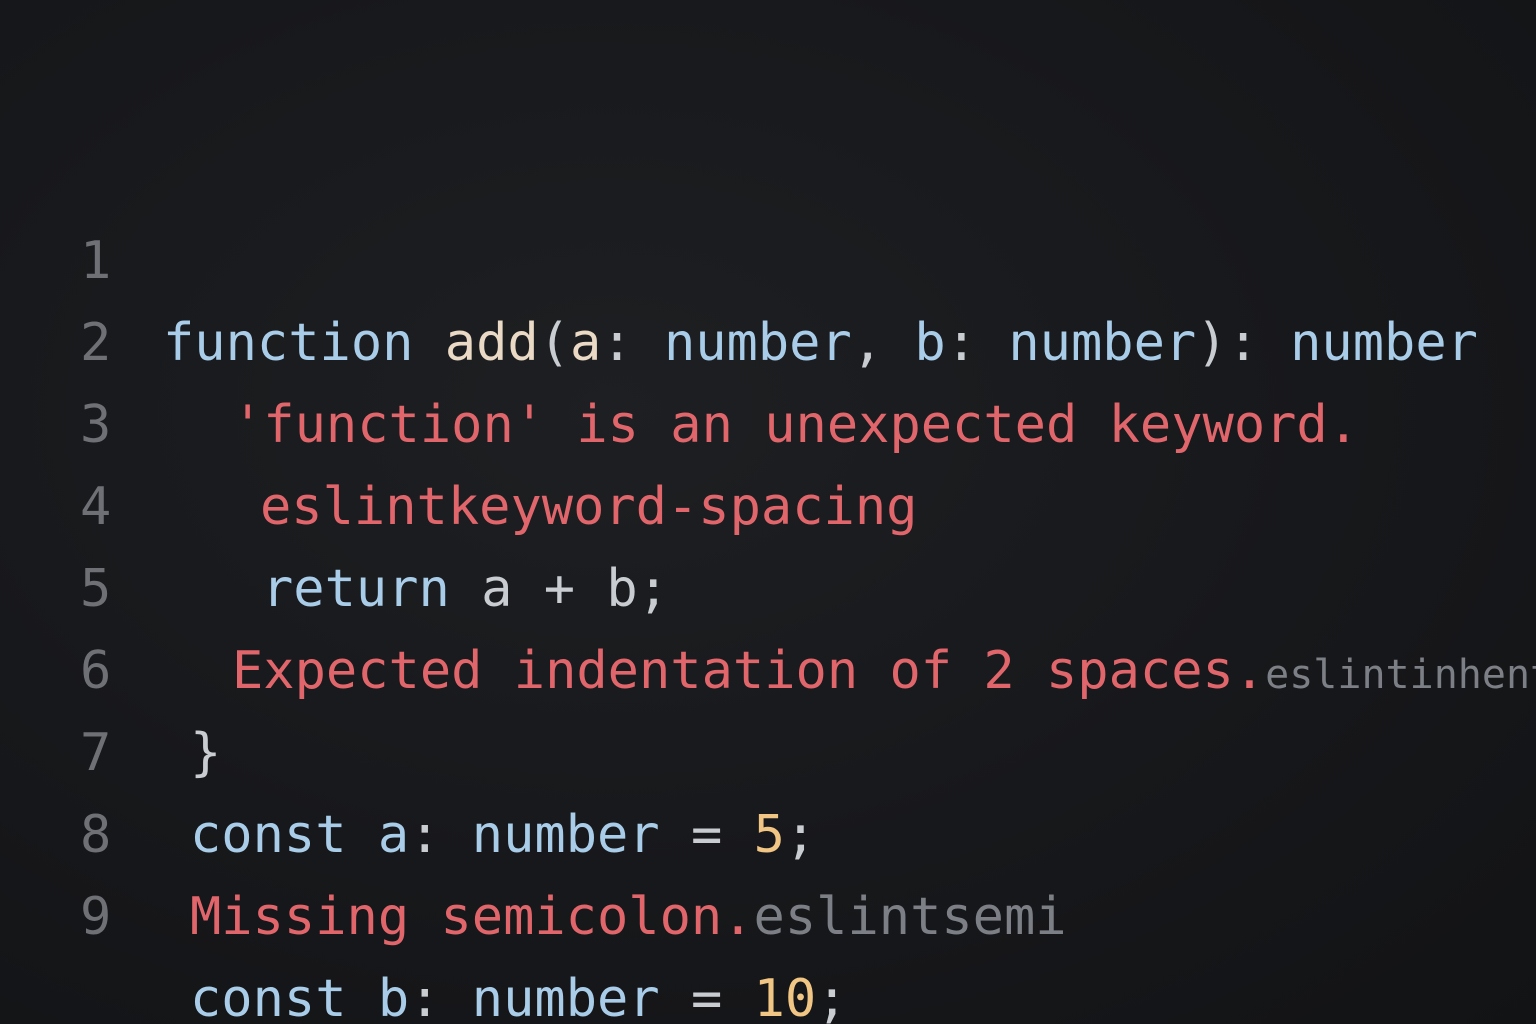  Describe the element at coordinates (96, 917) in the screenshot. I see `line-number: 9` at that location.